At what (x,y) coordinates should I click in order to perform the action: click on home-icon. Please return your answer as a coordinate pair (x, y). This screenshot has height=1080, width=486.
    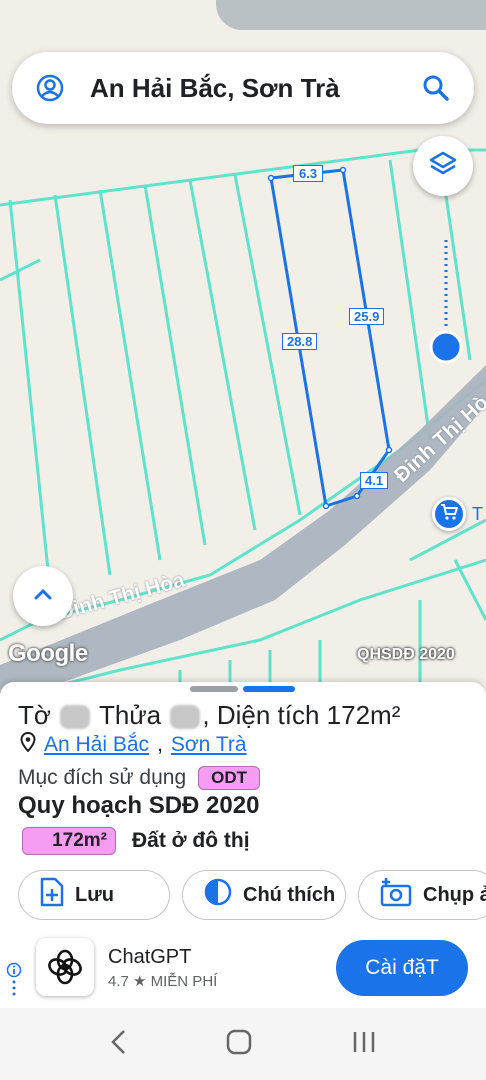
    Looking at the image, I should click on (239, 1044).